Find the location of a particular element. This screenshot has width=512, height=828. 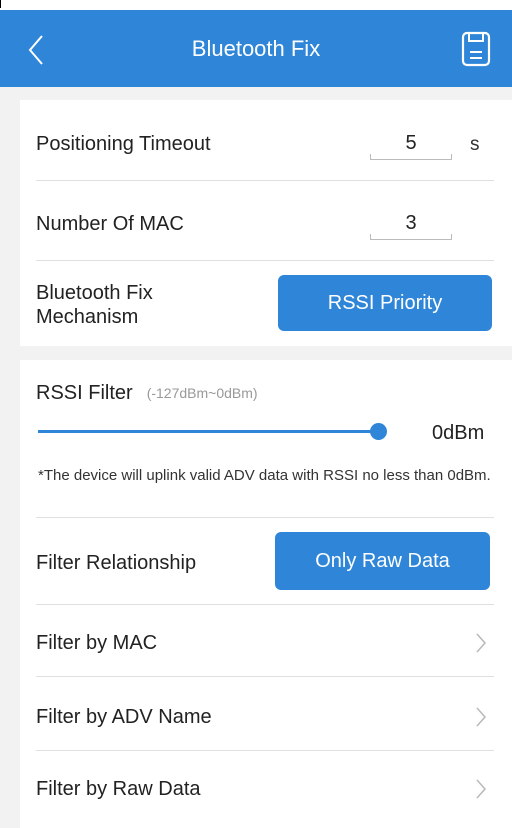

filter-by-raw-data-row: Filter by Raw Data is located at coordinates (266, 789).